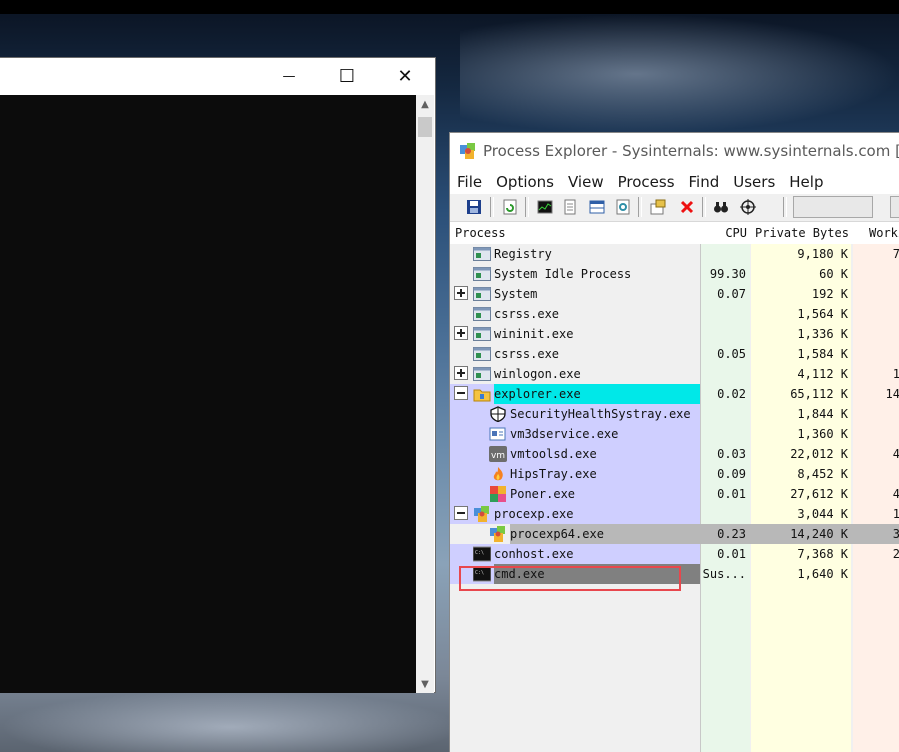 The width and height of the screenshot is (899, 752). What do you see at coordinates (469, 181) in the screenshot?
I see `menu-file: File` at bounding box center [469, 181].